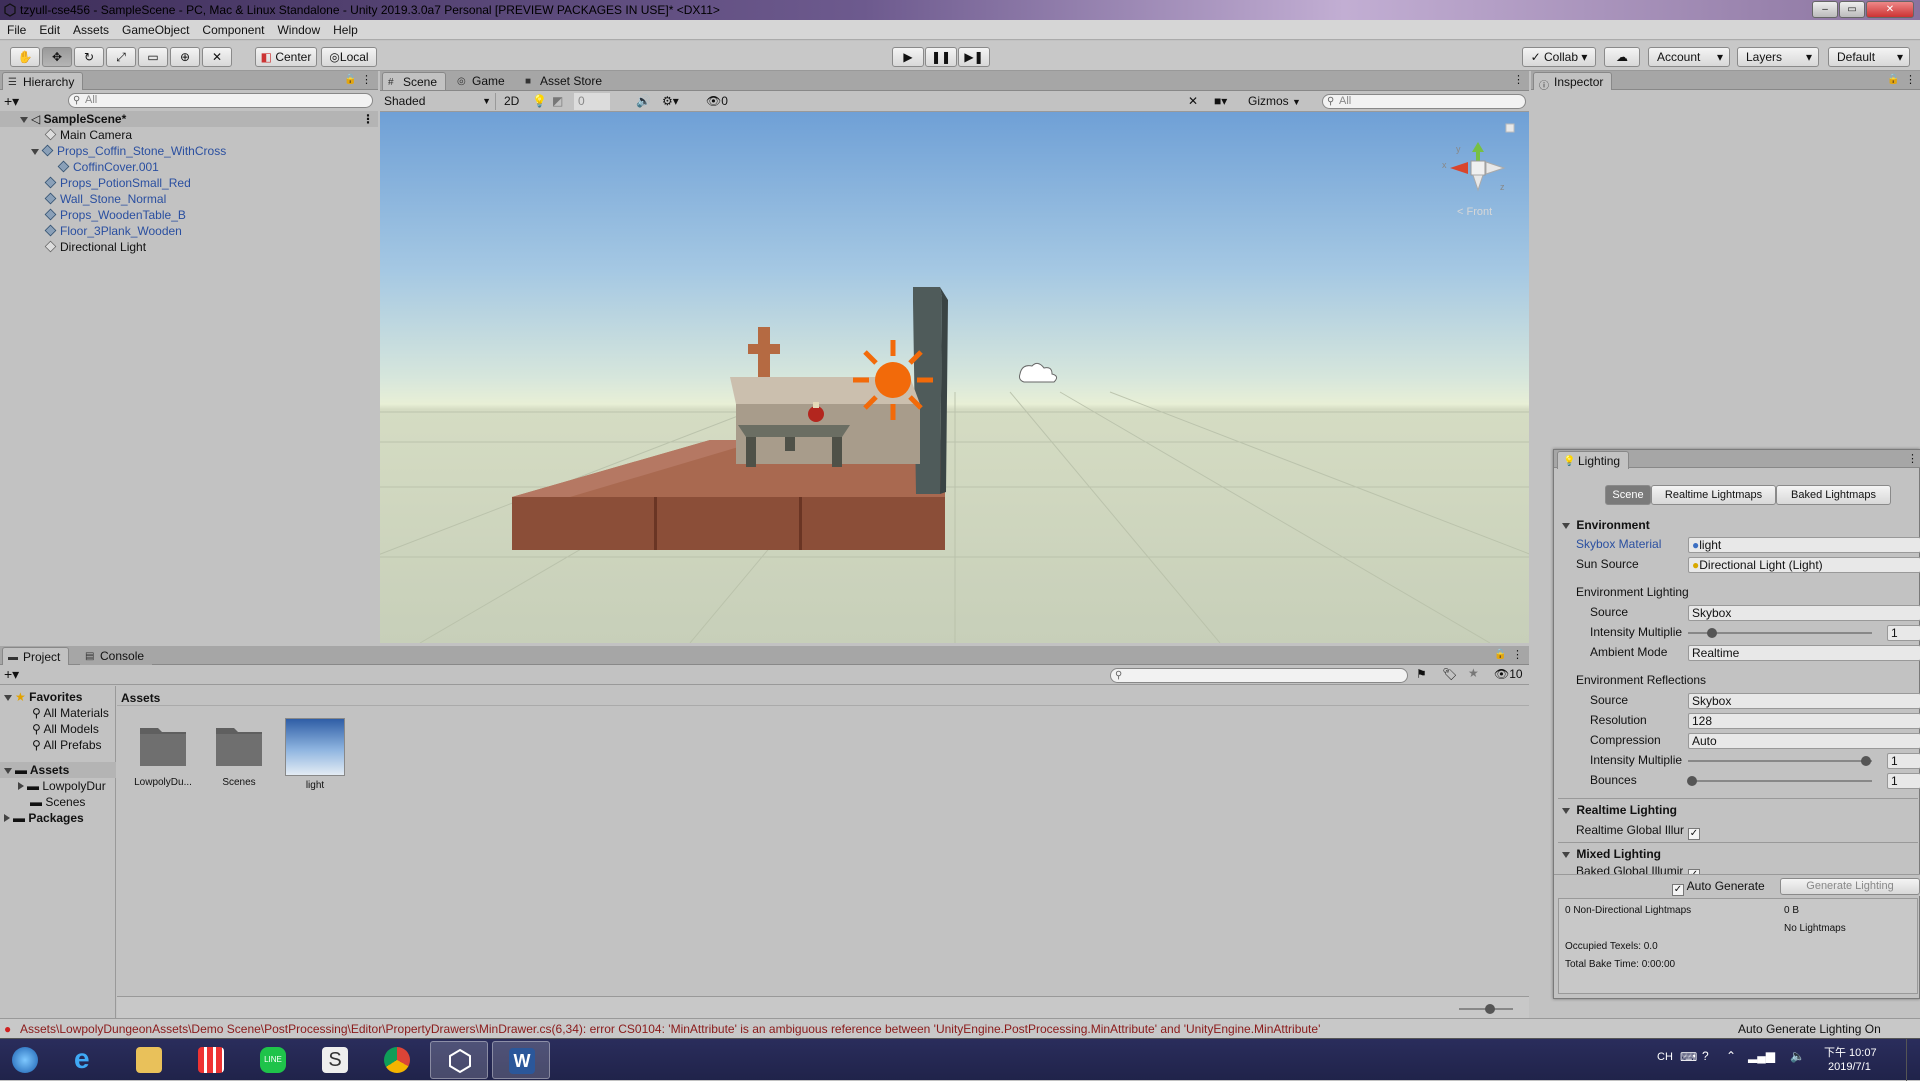  Describe the element at coordinates (189, 119) in the screenshot. I see `scene-root-row: ◁ SampleScene* ⋮` at that location.